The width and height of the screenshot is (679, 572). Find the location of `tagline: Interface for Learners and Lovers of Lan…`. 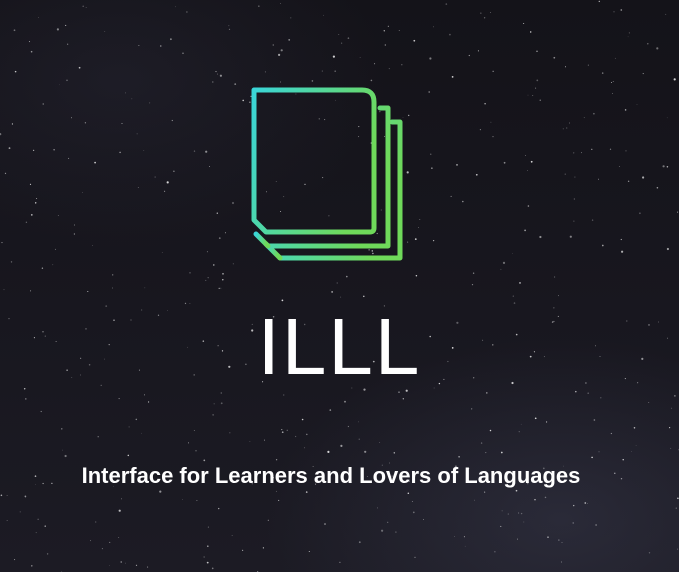

tagline: Interface for Learners and Lovers of Lan… is located at coordinates (331, 475).